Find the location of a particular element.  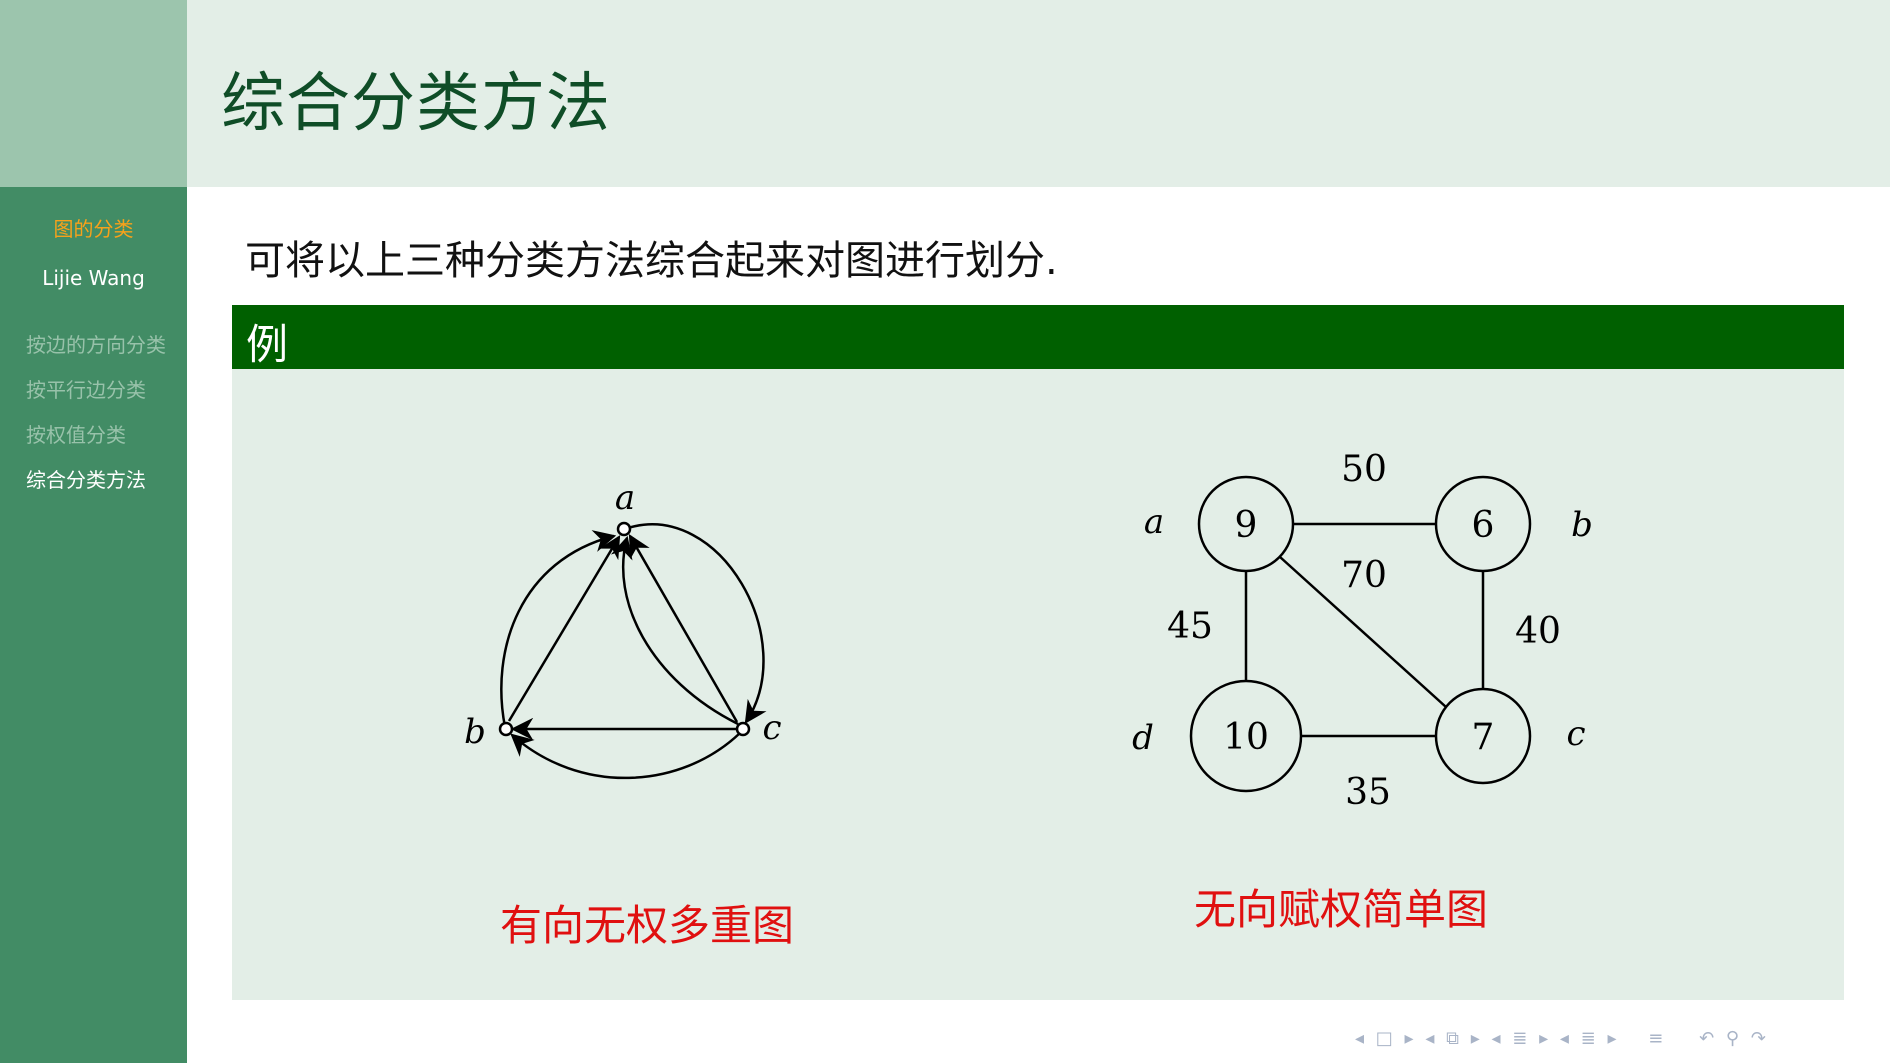

edge-a-c-outer-curve is located at coordinates (697, 623).